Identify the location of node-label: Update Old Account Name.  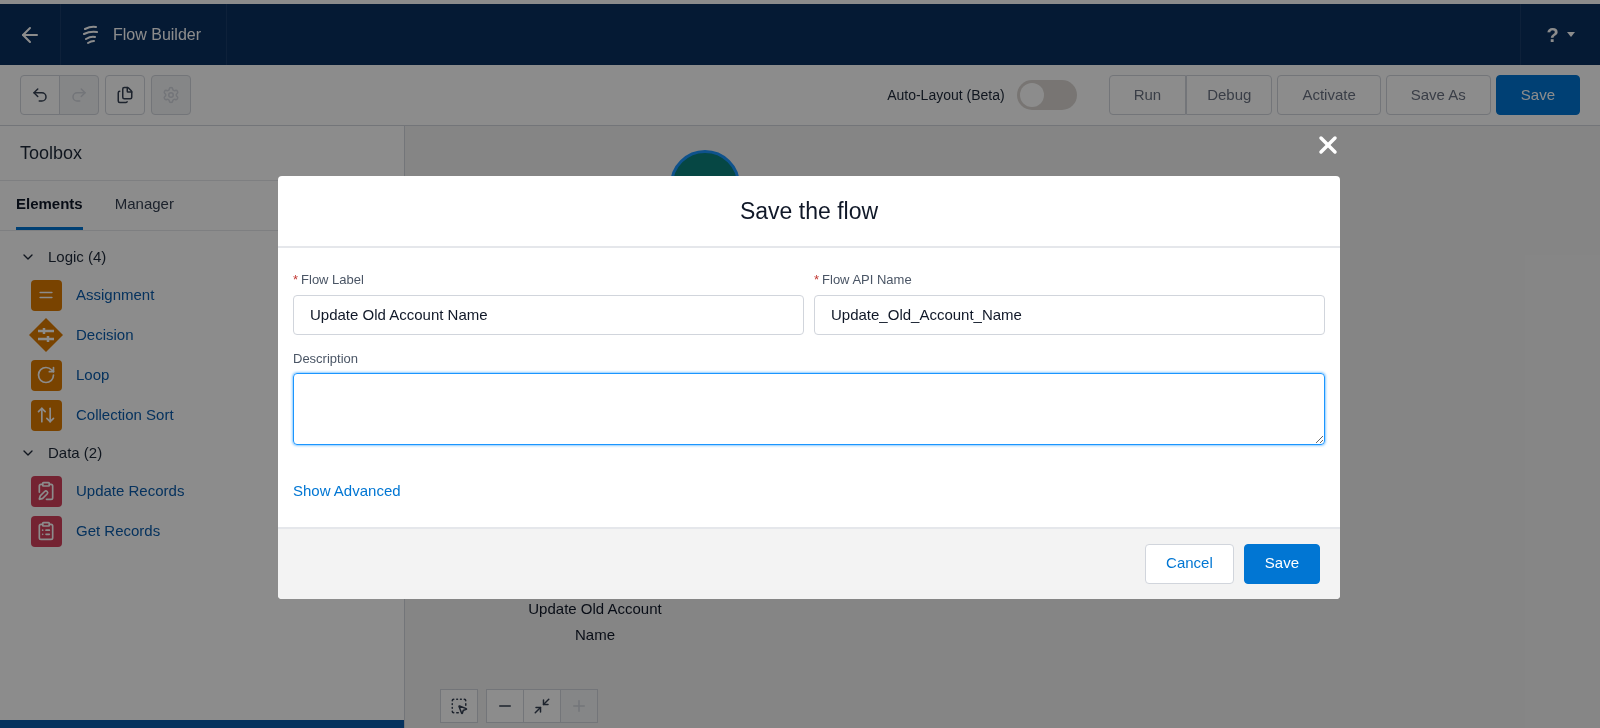
(595, 622).